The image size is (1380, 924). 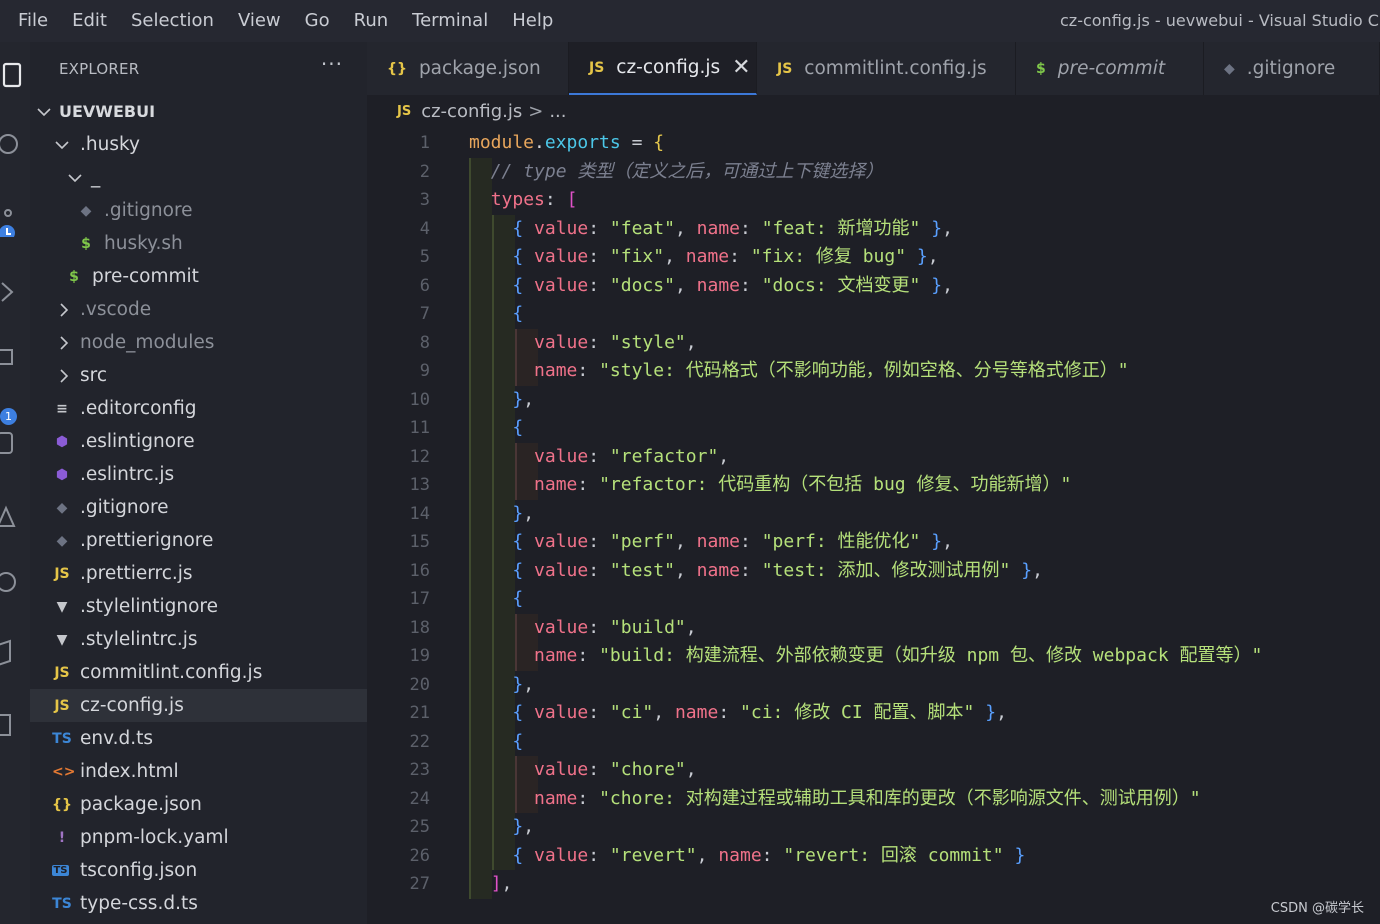 What do you see at coordinates (11, 292) in the screenshot?
I see `run-debug-activity-icon` at bounding box center [11, 292].